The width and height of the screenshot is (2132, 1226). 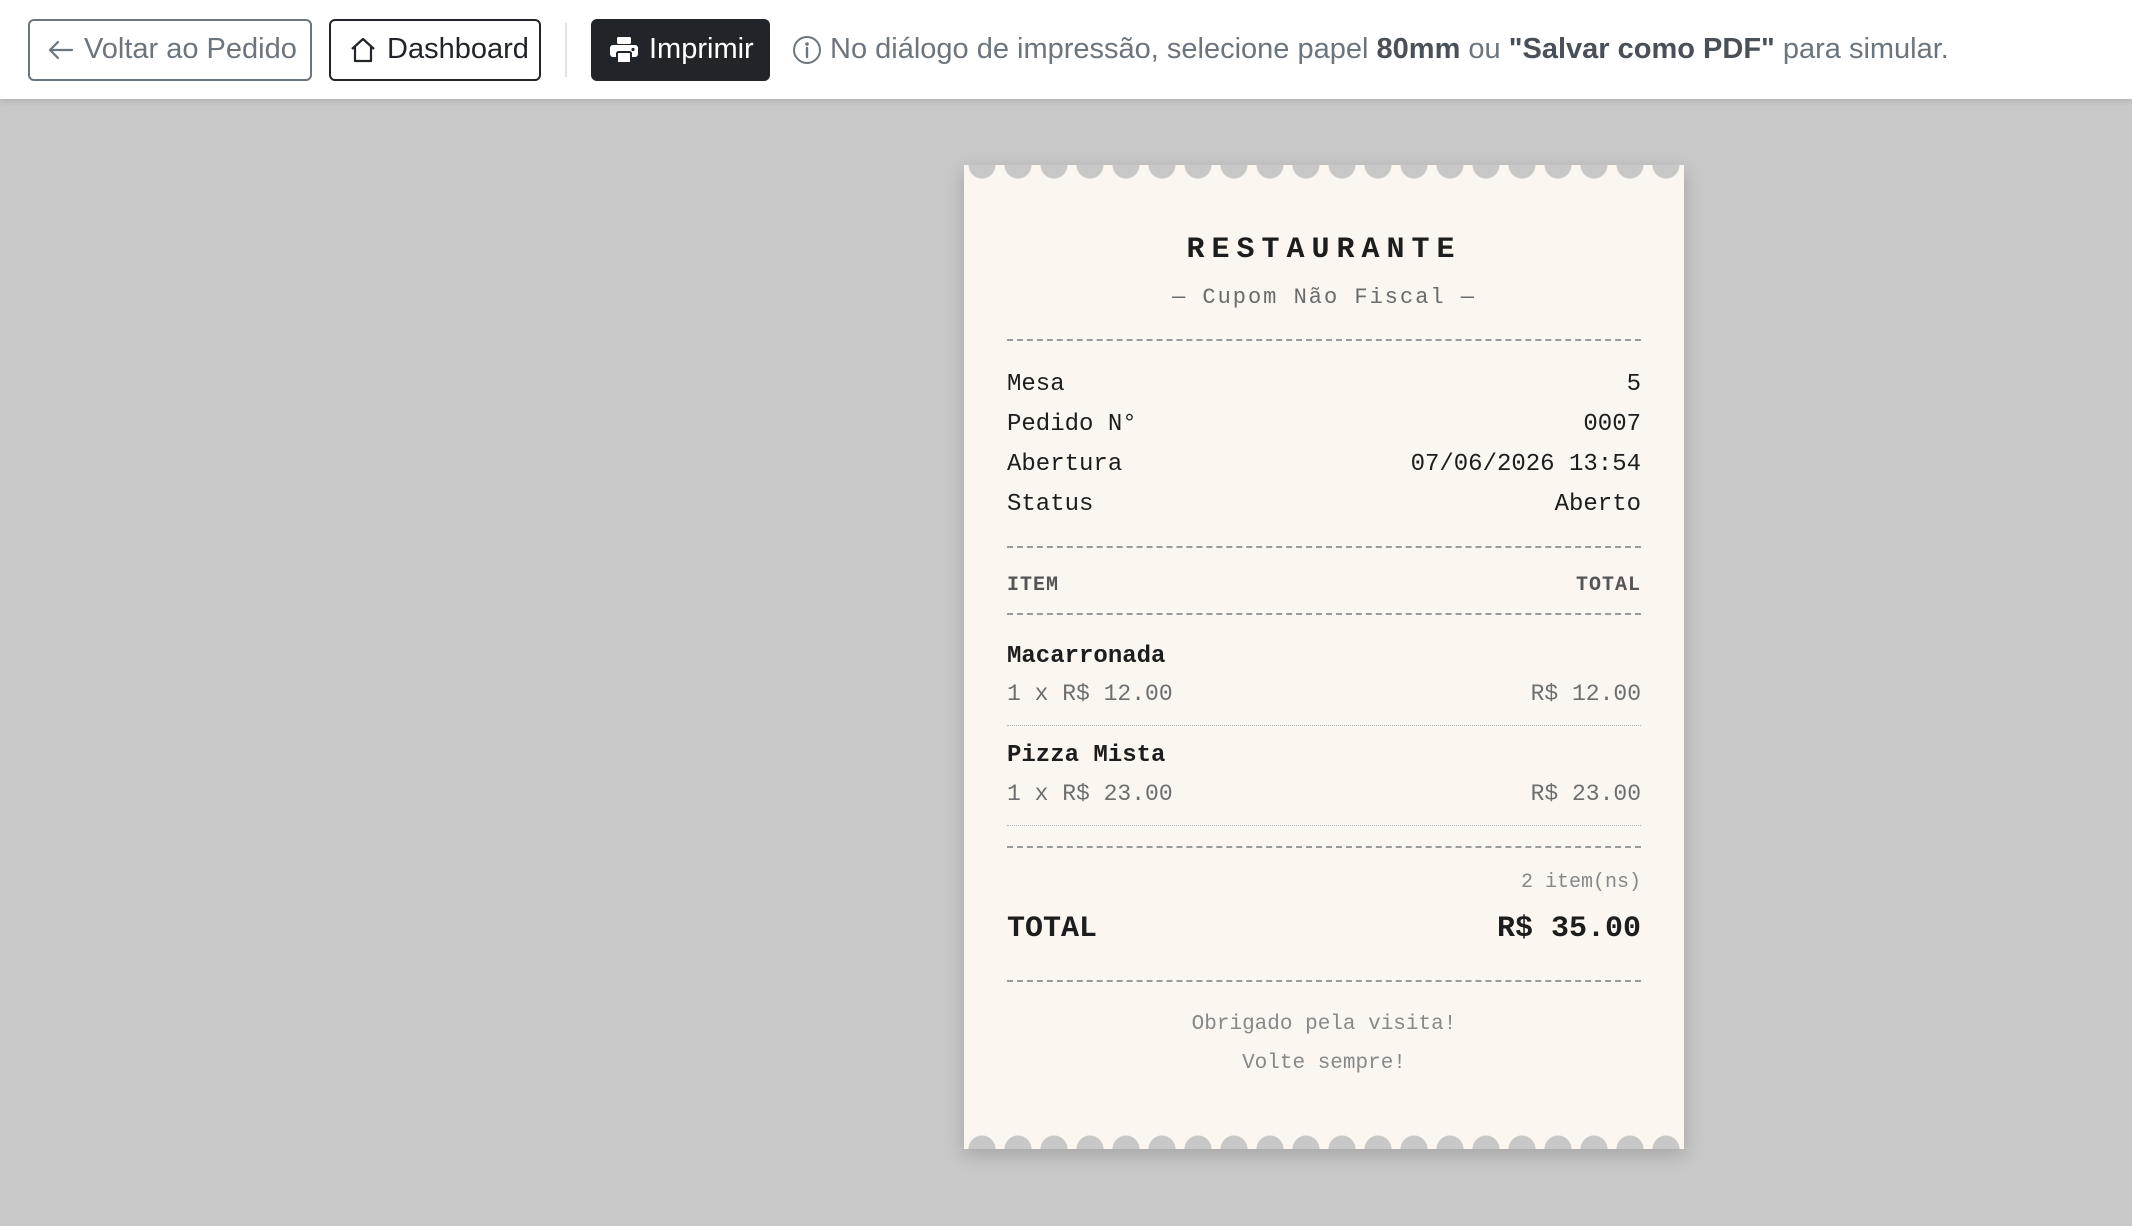 I want to click on mesa-label: Mesa, so click(x=1036, y=384).